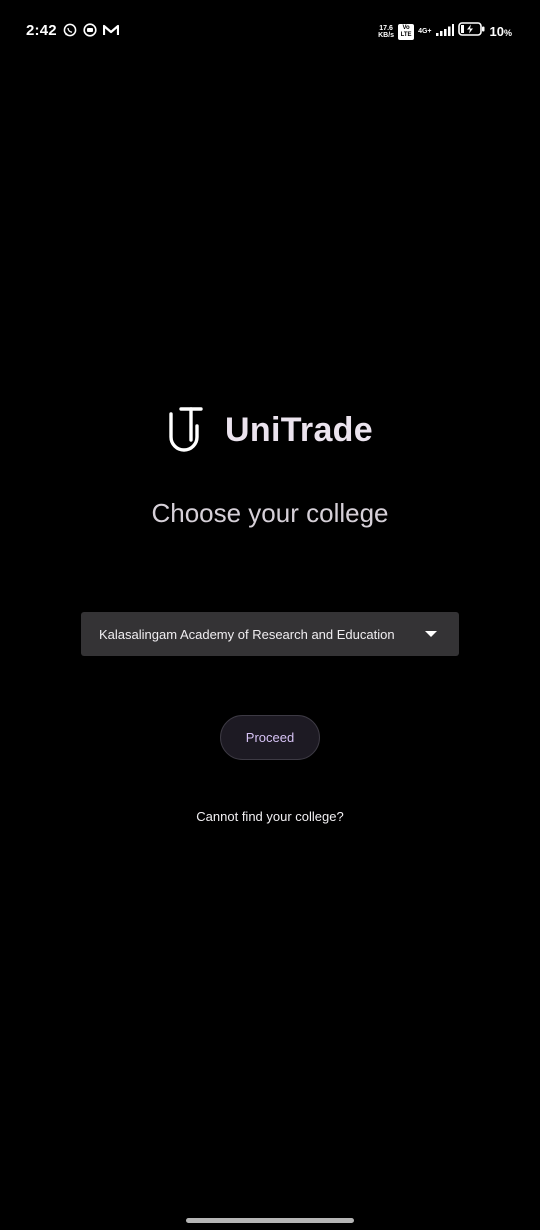 The width and height of the screenshot is (540, 1230). Describe the element at coordinates (270, 1220) in the screenshot. I see `home-indicator` at that location.